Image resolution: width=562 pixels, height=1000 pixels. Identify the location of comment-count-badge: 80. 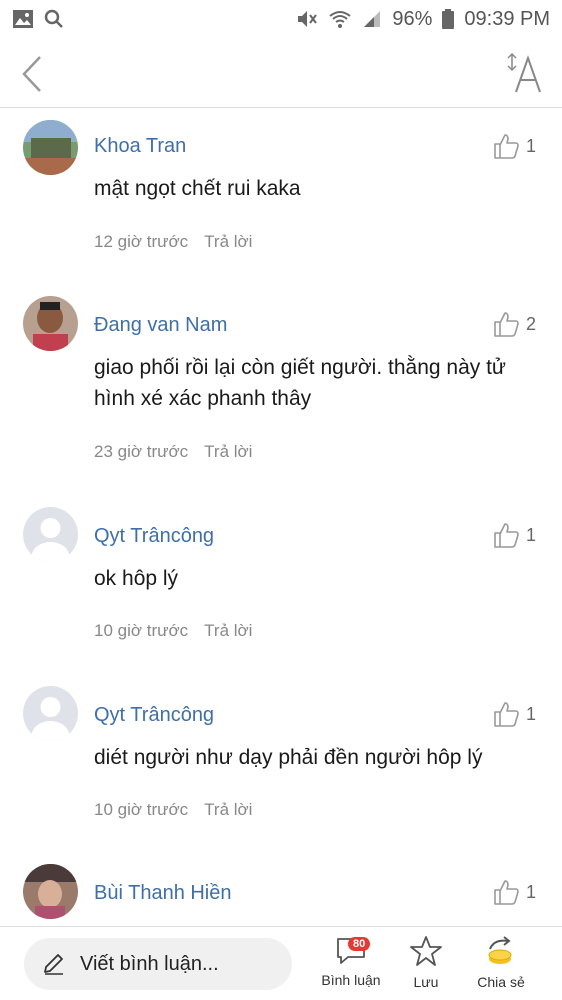
(359, 944).